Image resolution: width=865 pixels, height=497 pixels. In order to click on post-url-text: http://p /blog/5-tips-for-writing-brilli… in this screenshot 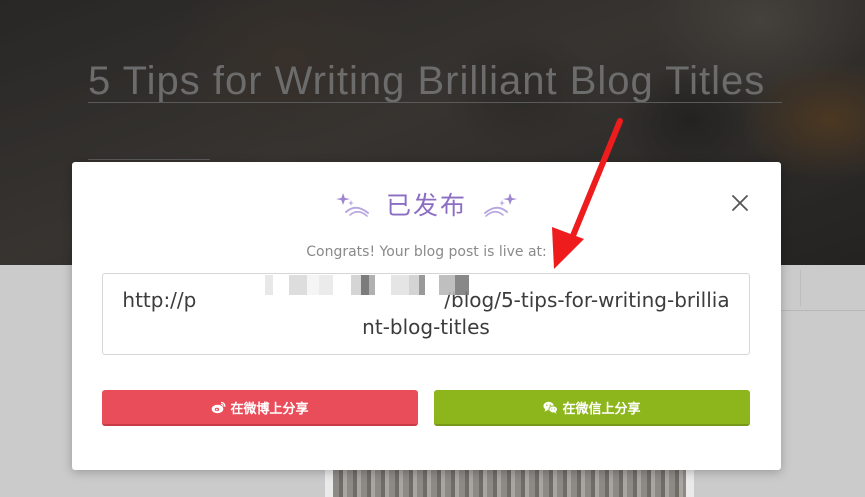, I will do `click(426, 314)`.